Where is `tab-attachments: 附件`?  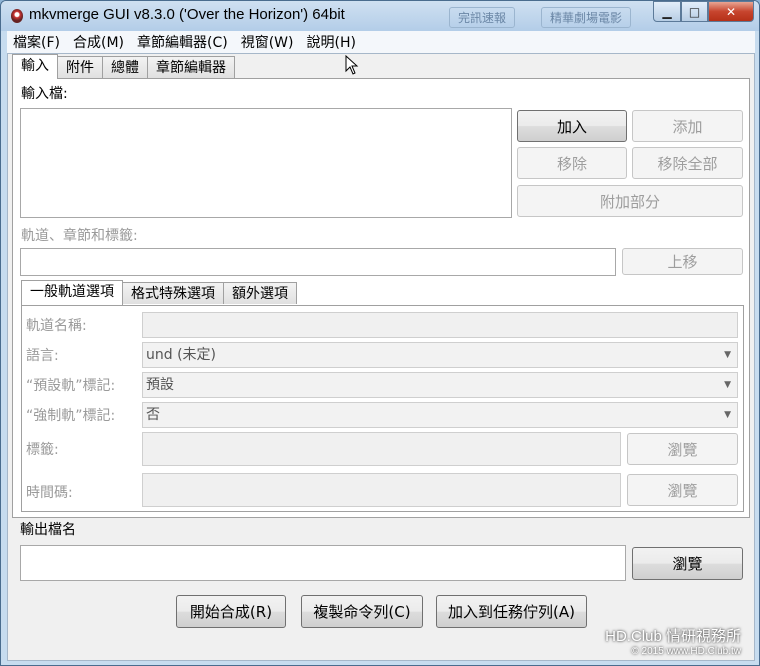 tab-attachments: 附件 is located at coordinates (80, 67).